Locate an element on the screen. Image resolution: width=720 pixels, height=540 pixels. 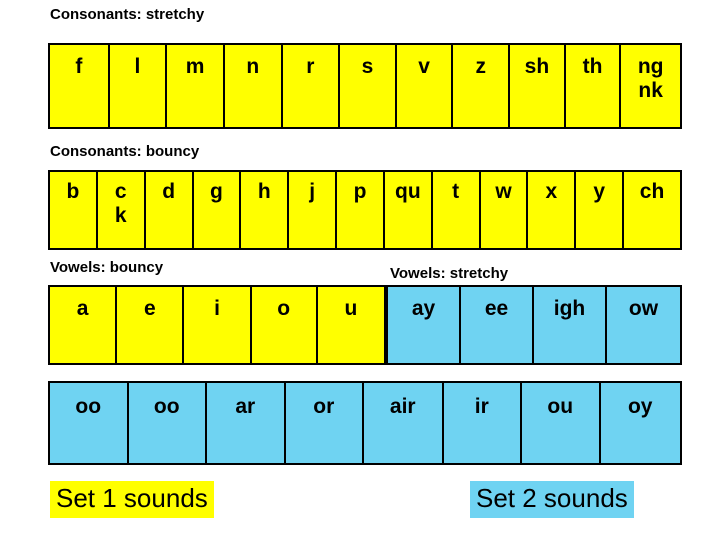
sound-cell: w is located at coordinates (504, 210).